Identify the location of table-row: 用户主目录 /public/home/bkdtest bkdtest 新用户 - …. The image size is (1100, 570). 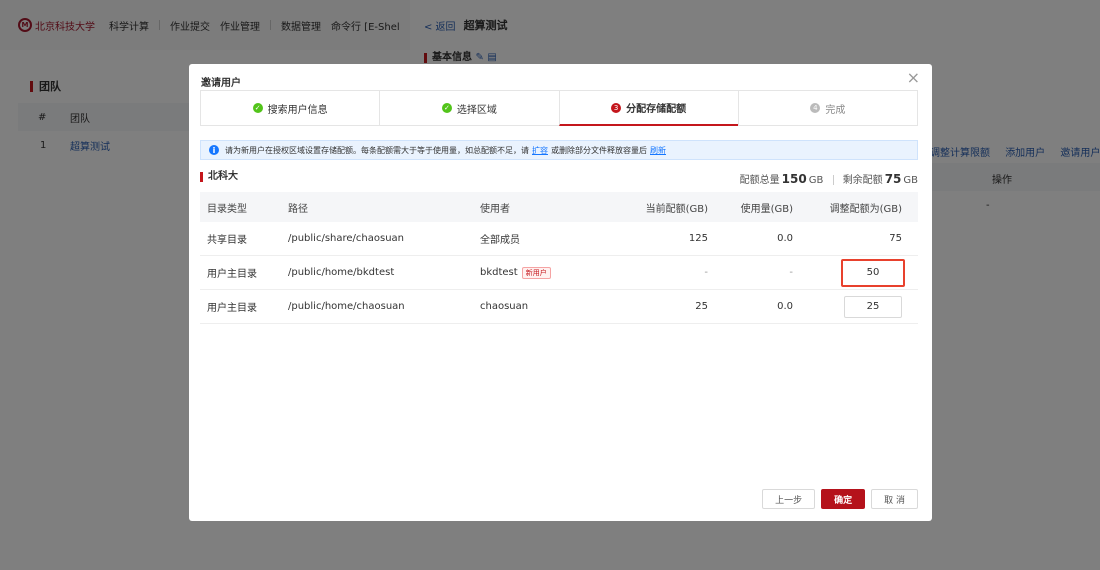
(559, 273).